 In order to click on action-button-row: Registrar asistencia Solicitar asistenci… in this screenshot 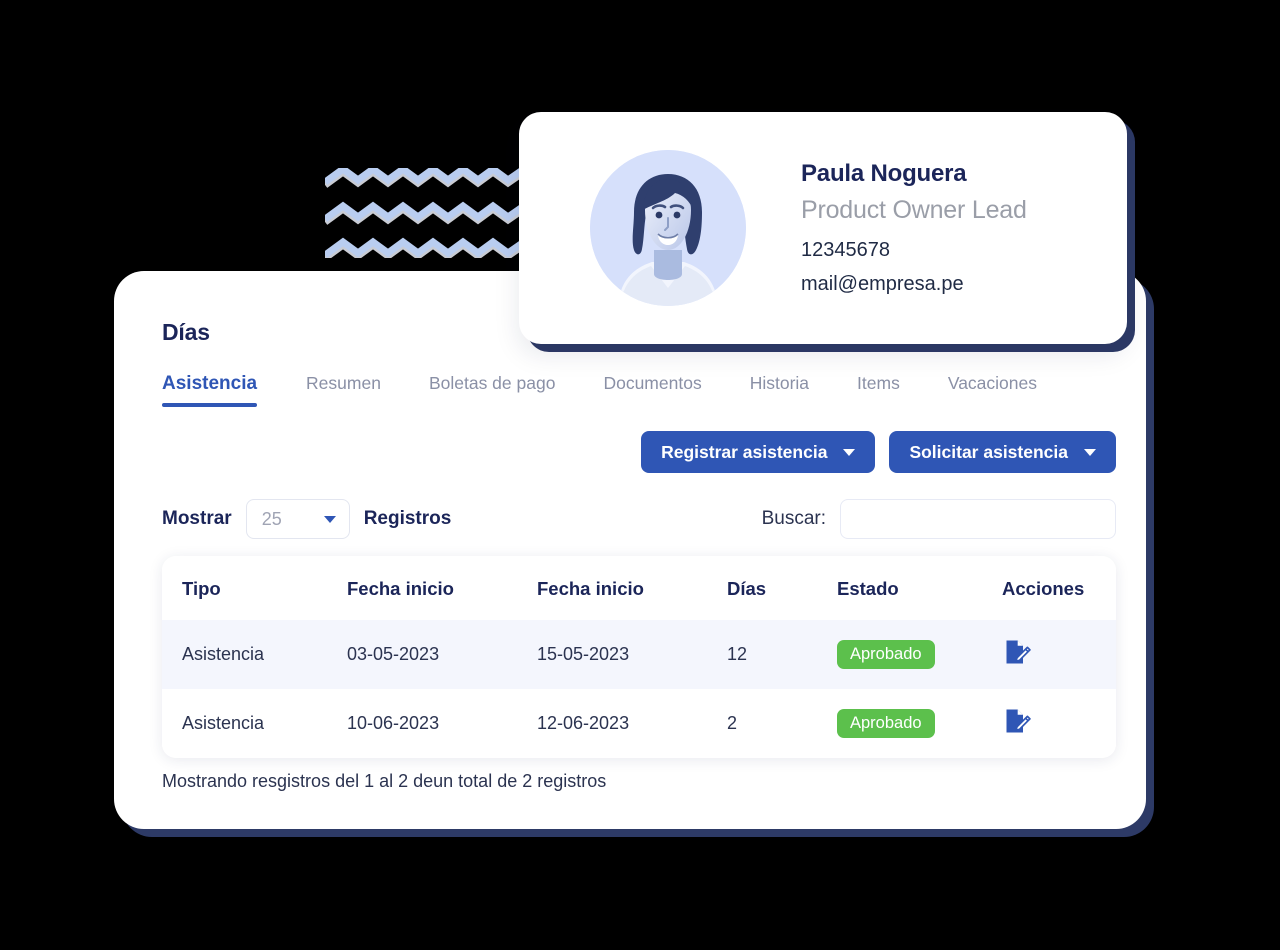, I will do `click(639, 452)`.